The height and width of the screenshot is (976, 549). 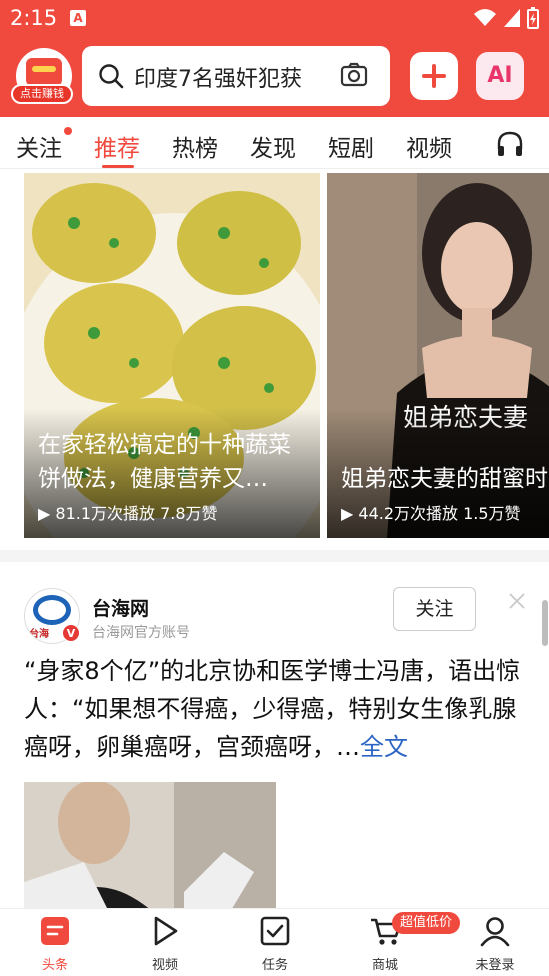 What do you see at coordinates (117, 146) in the screenshot?
I see `tab-recommend: 推荐` at bounding box center [117, 146].